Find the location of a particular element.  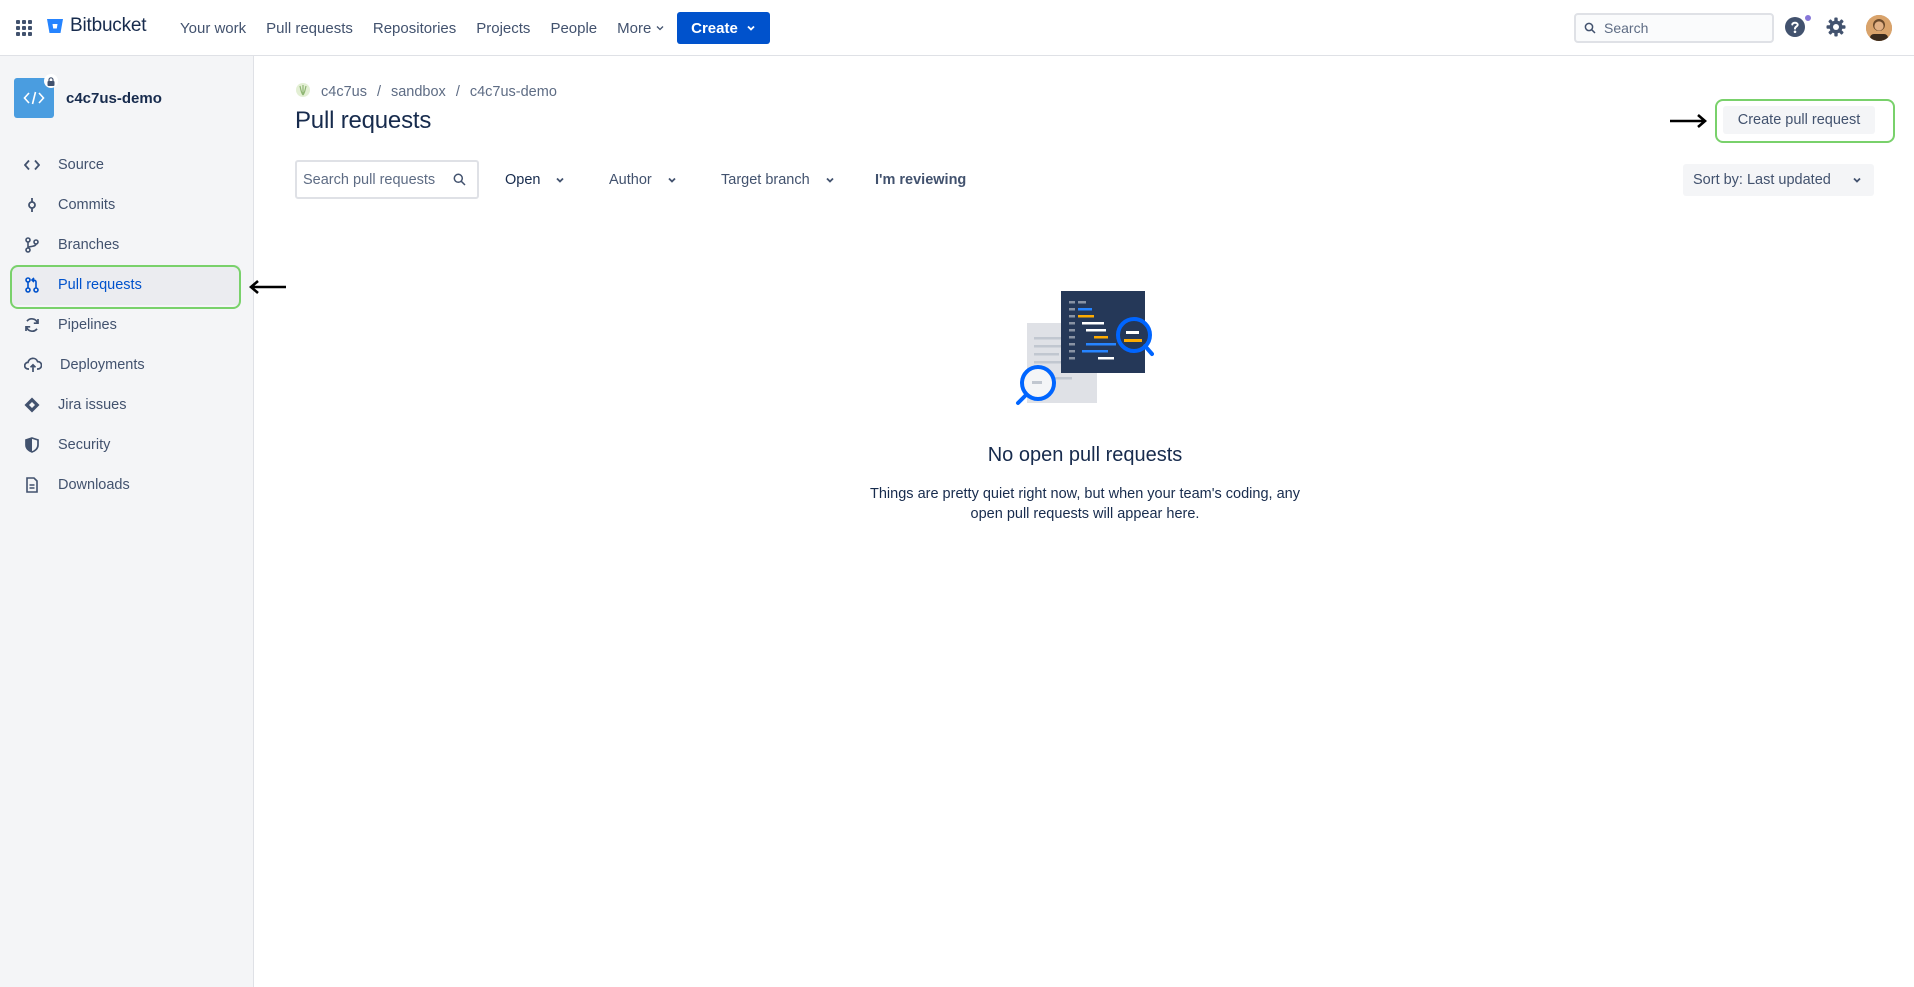

bitbucket-icon is located at coordinates (55, 26).